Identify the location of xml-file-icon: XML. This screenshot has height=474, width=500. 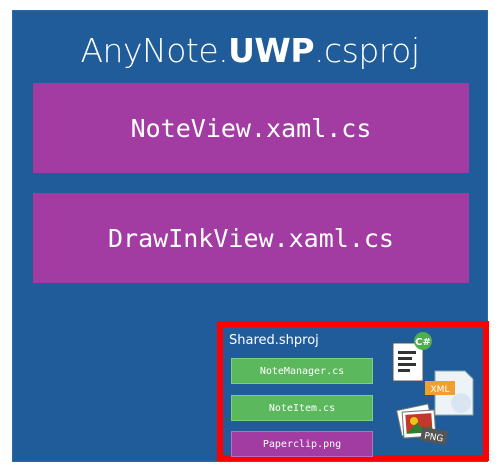
(449, 393).